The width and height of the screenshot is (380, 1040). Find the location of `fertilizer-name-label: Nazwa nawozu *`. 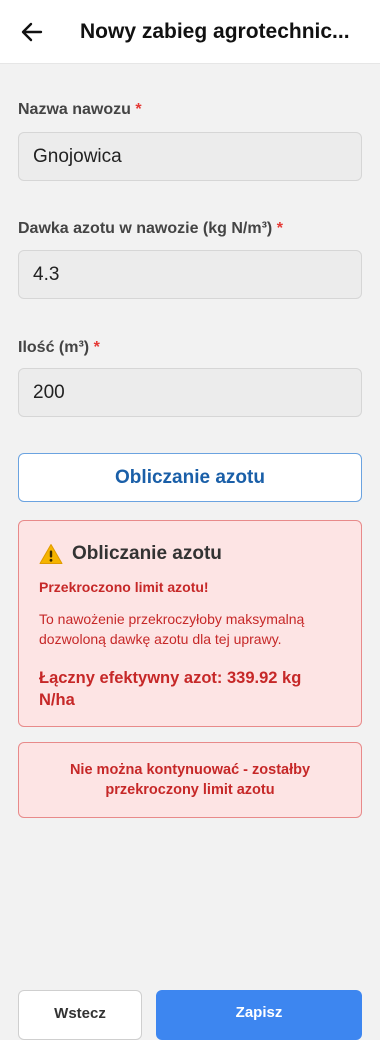

fertilizer-name-label: Nazwa nawozu * is located at coordinates (80, 110).